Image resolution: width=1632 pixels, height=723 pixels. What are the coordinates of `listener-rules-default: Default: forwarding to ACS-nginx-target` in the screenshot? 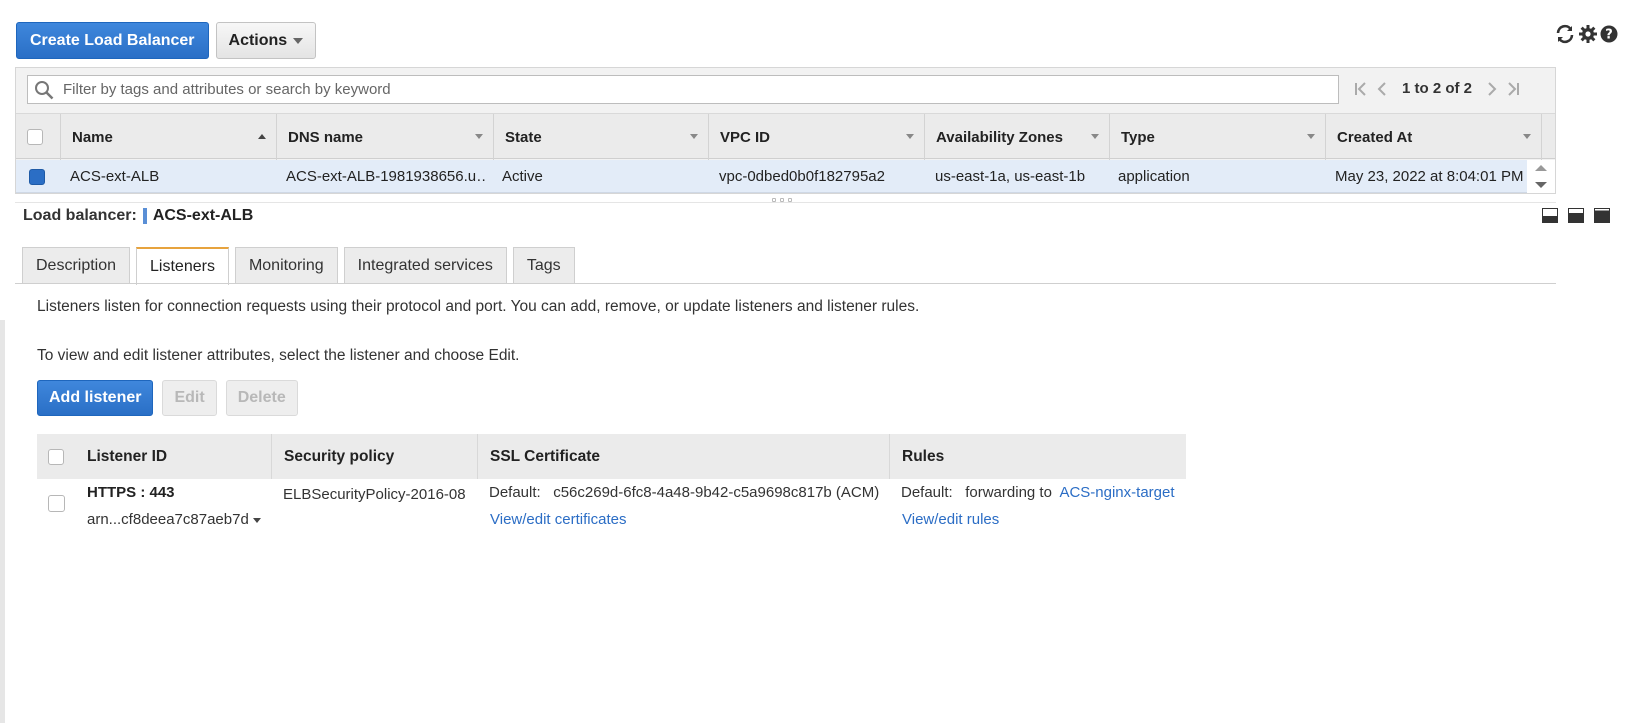 It's located at (1038, 492).